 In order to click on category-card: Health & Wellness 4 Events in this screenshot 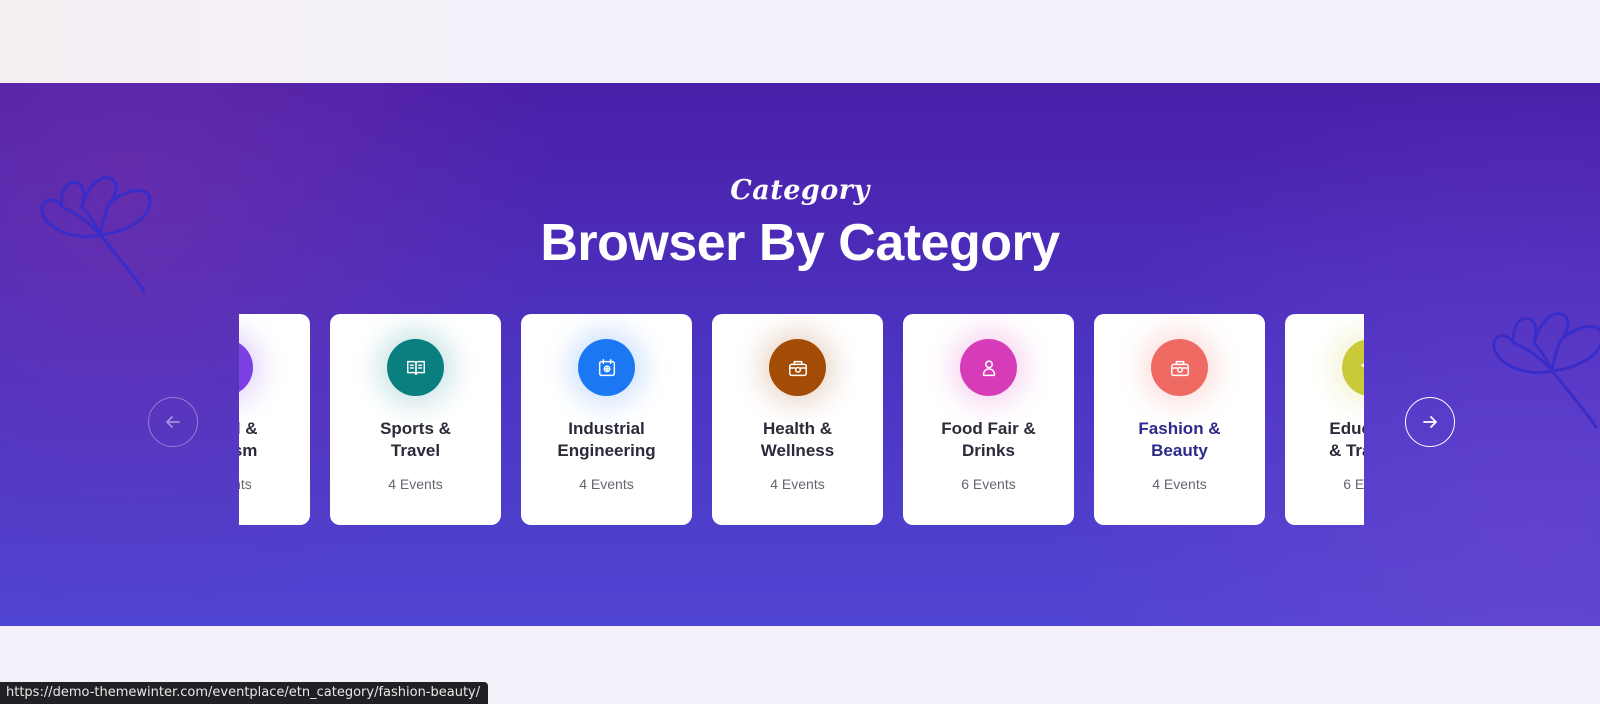, I will do `click(797, 419)`.